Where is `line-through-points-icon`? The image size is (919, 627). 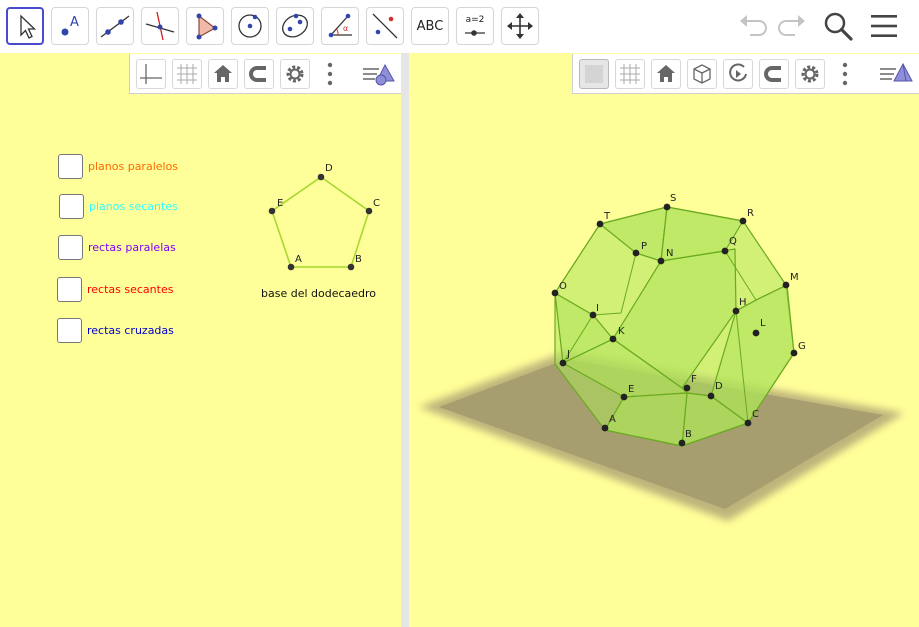 line-through-points-icon is located at coordinates (115, 26).